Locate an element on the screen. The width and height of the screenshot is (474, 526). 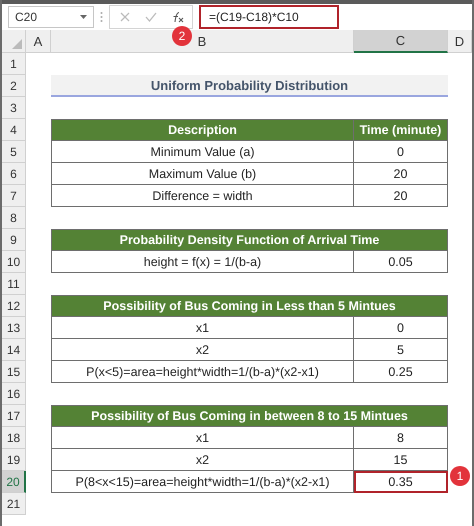
cancel-icon is located at coordinates (125, 17).